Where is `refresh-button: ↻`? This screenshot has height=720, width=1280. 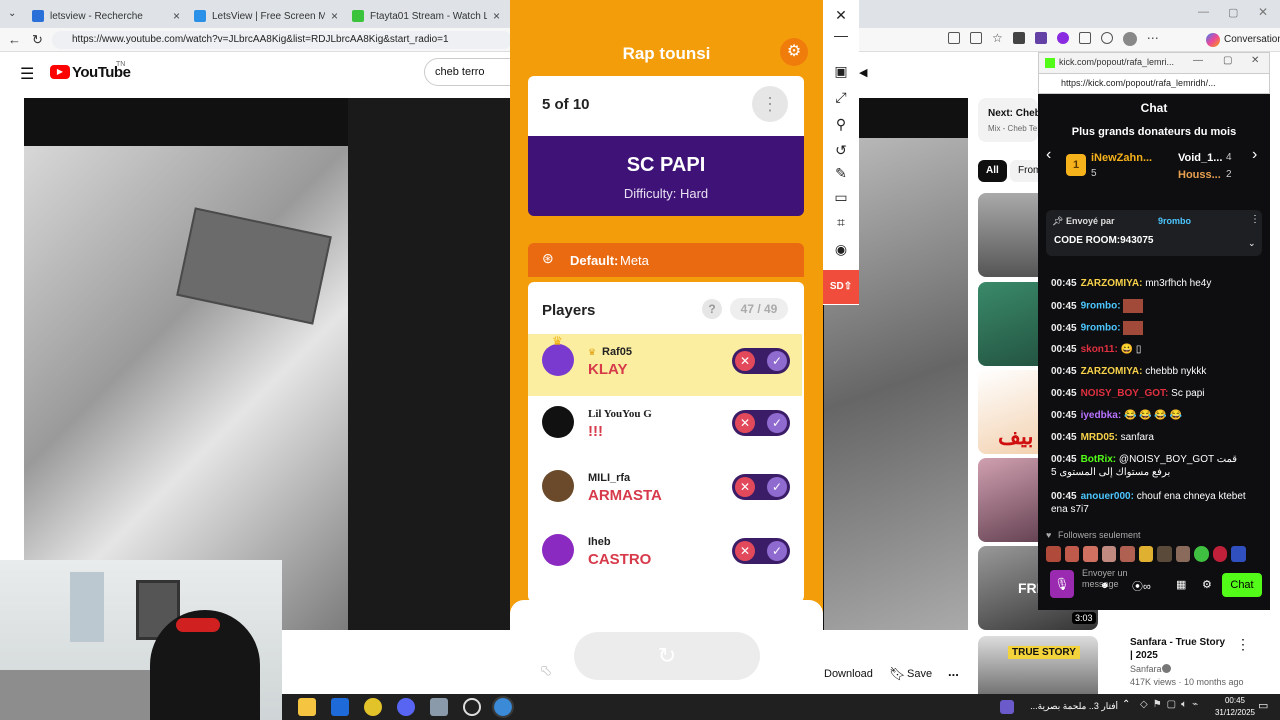
refresh-button: ↻ is located at coordinates (667, 656).